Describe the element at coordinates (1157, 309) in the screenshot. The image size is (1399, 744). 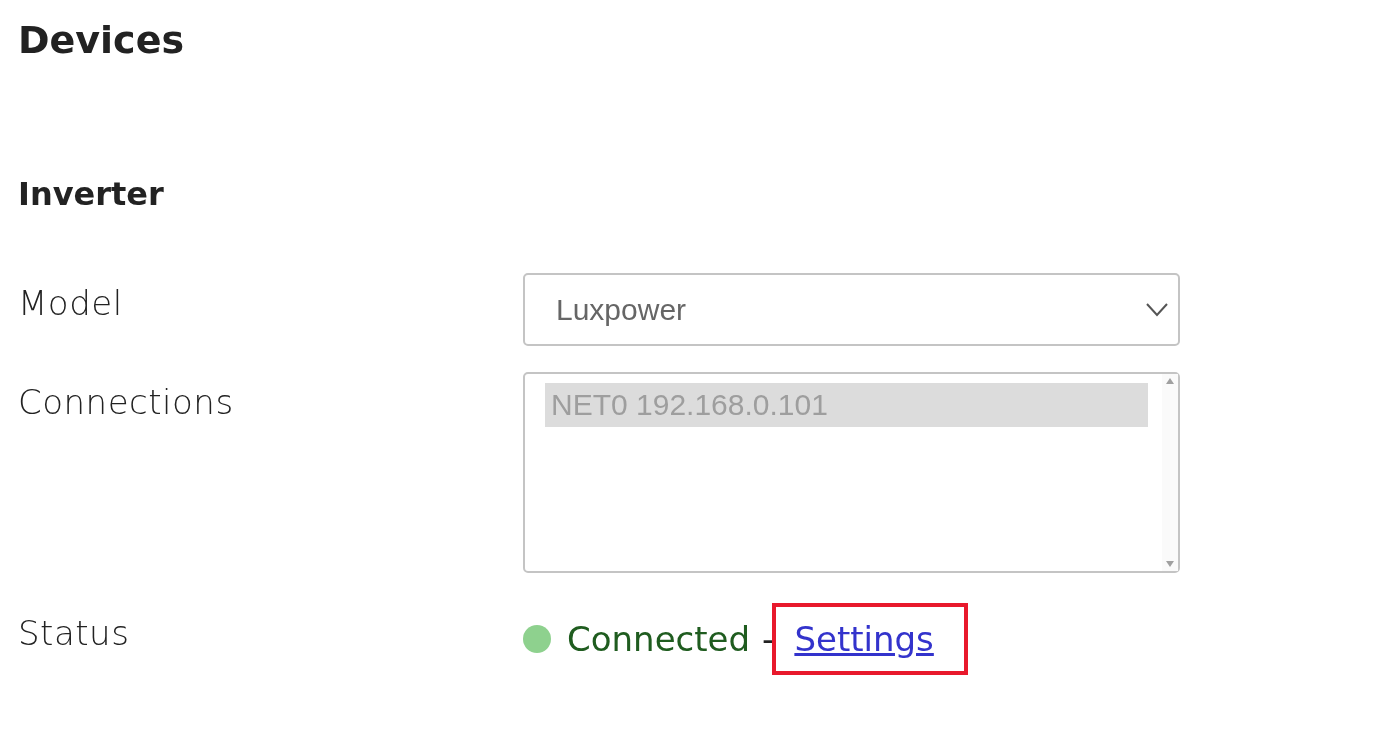
I see `chevron-down-icon` at that location.